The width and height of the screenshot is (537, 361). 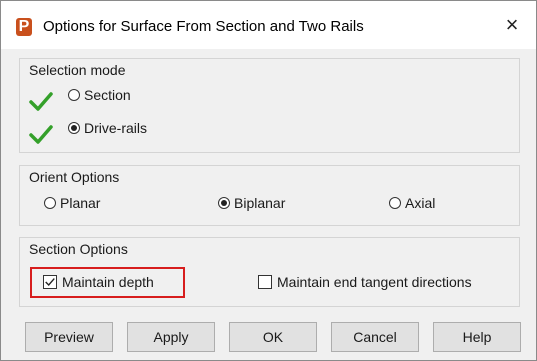 What do you see at coordinates (374, 282) in the screenshot?
I see `maintain-tangent-label: Maintain end tangent directions` at bounding box center [374, 282].